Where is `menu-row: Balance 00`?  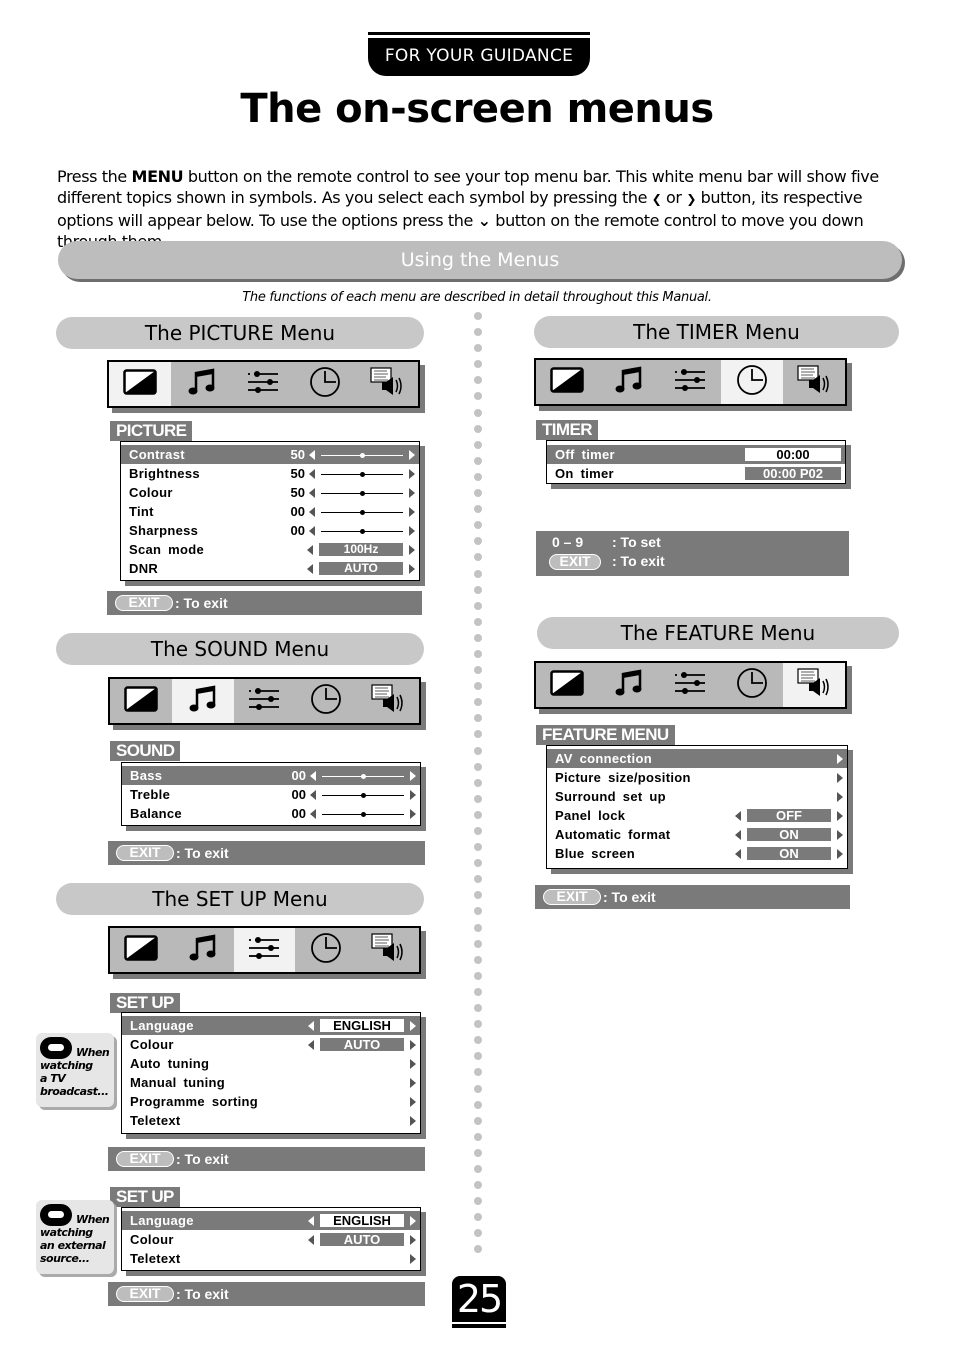
menu-row: Balance 00 is located at coordinates (271, 813).